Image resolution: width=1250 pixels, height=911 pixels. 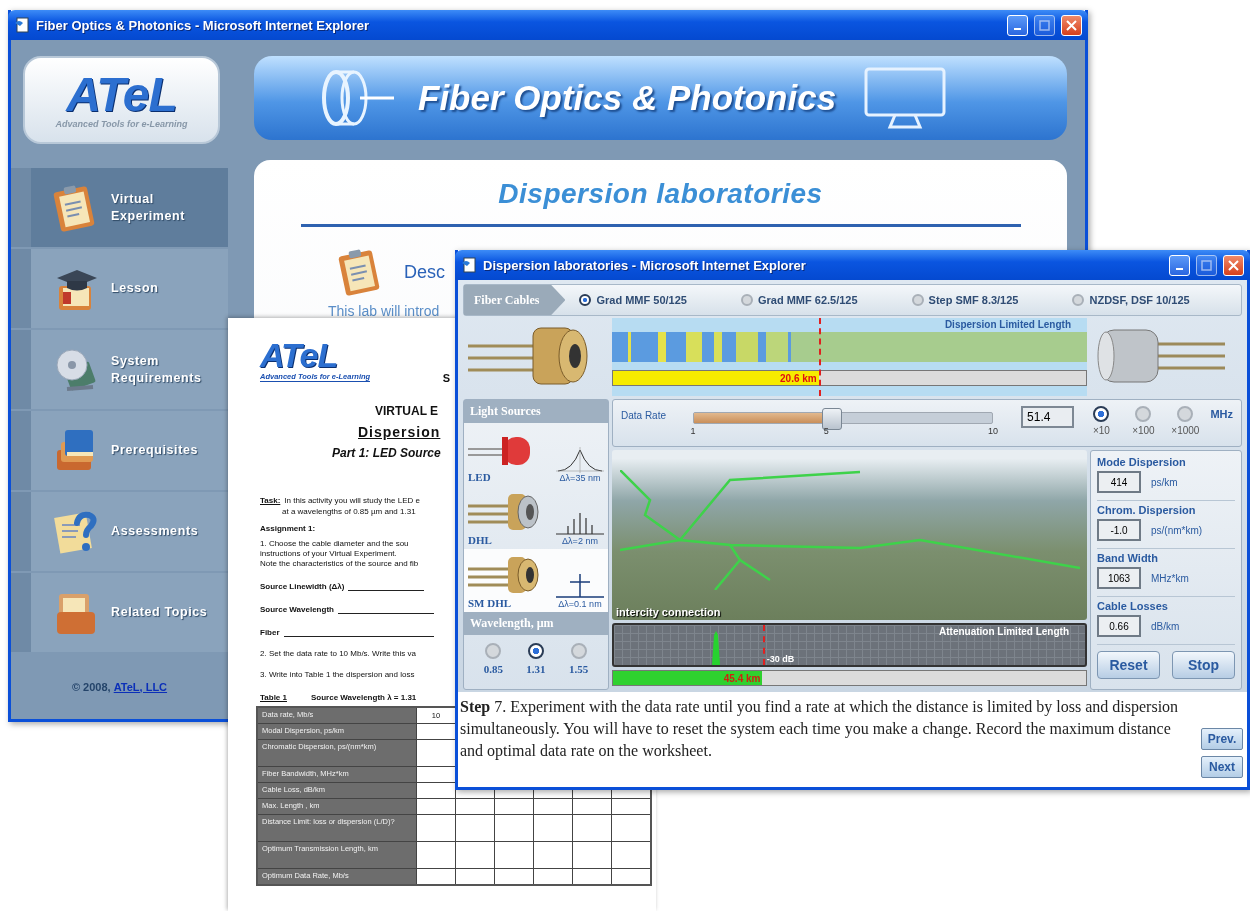 What do you see at coordinates (716, 648) in the screenshot?
I see `signal-spike-icon` at bounding box center [716, 648].